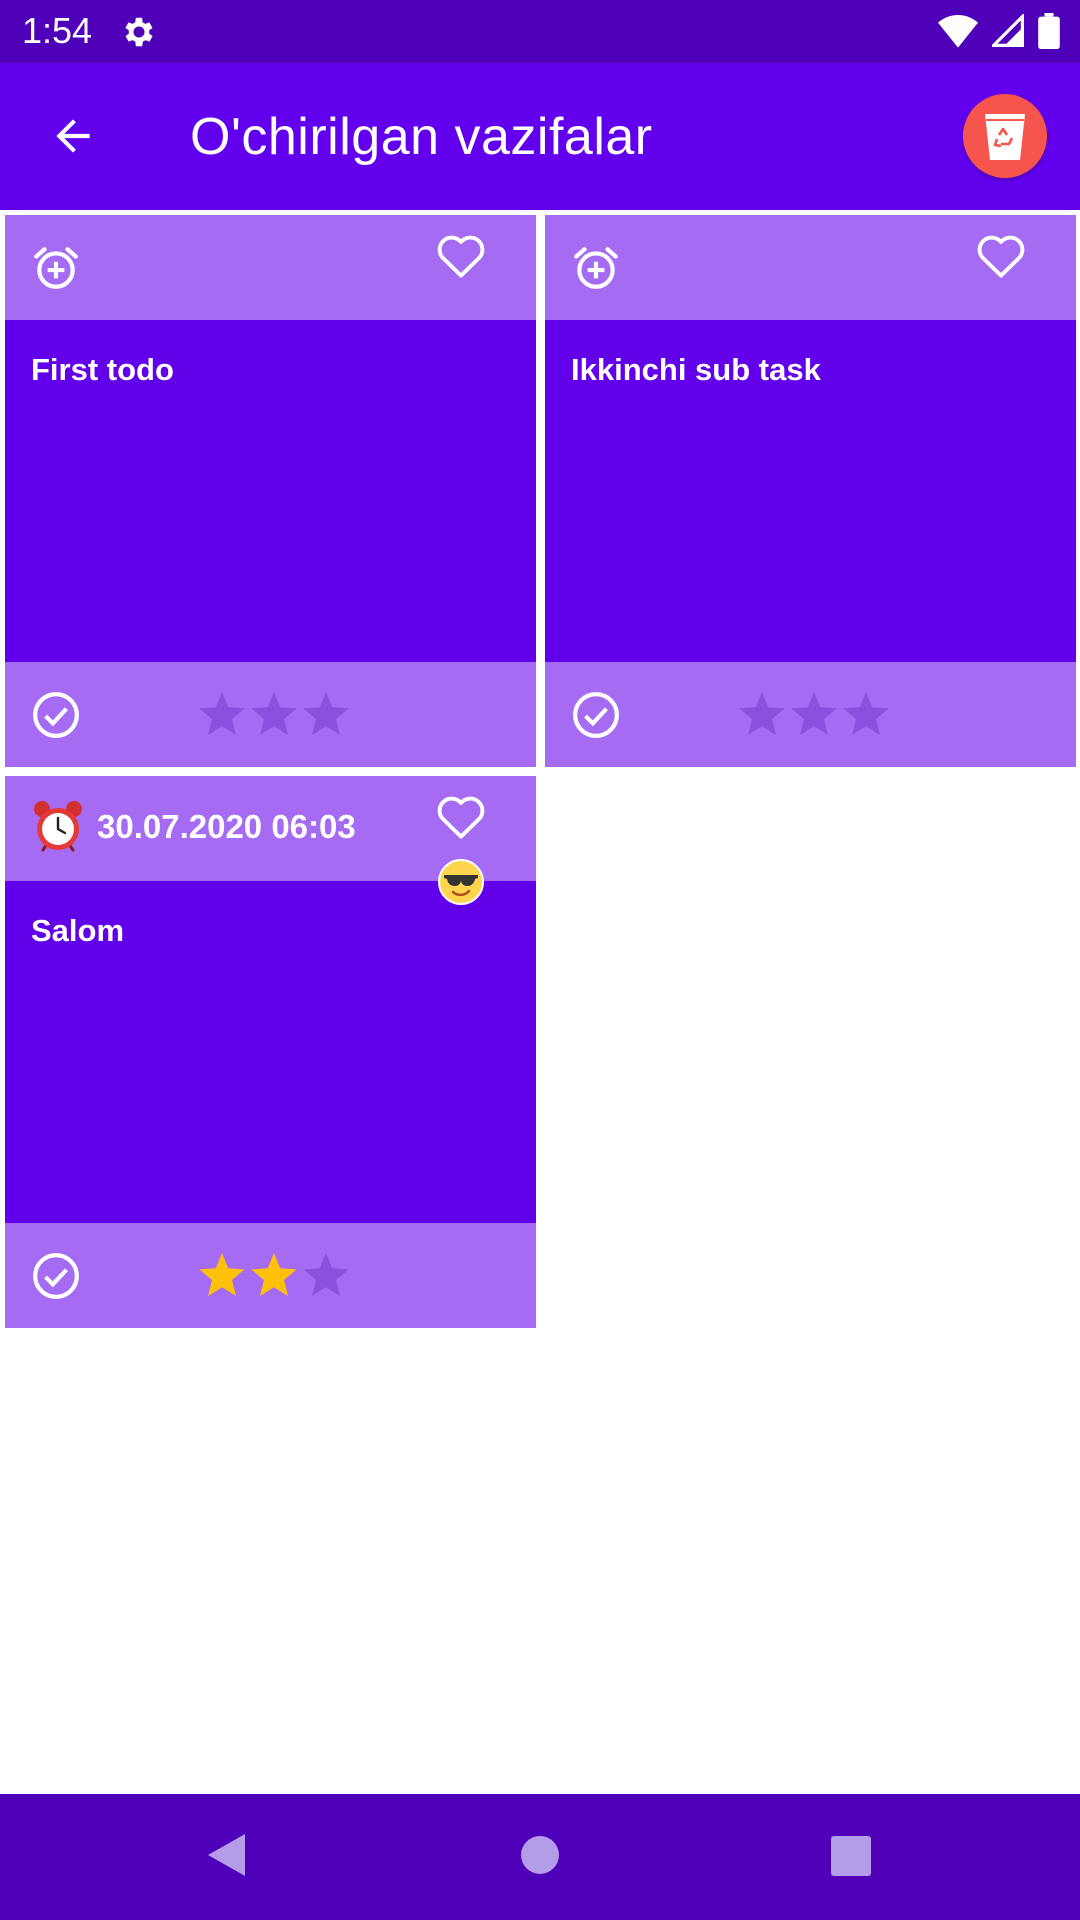 The image size is (1080, 1920). What do you see at coordinates (421, 137) in the screenshot?
I see `page-title: O'chirilgan vazifalar` at bounding box center [421, 137].